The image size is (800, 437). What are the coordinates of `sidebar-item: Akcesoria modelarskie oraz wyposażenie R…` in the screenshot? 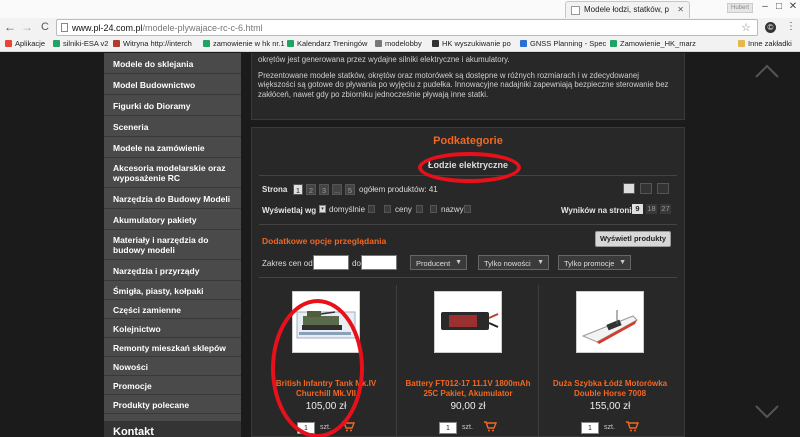 It's located at (172, 173).